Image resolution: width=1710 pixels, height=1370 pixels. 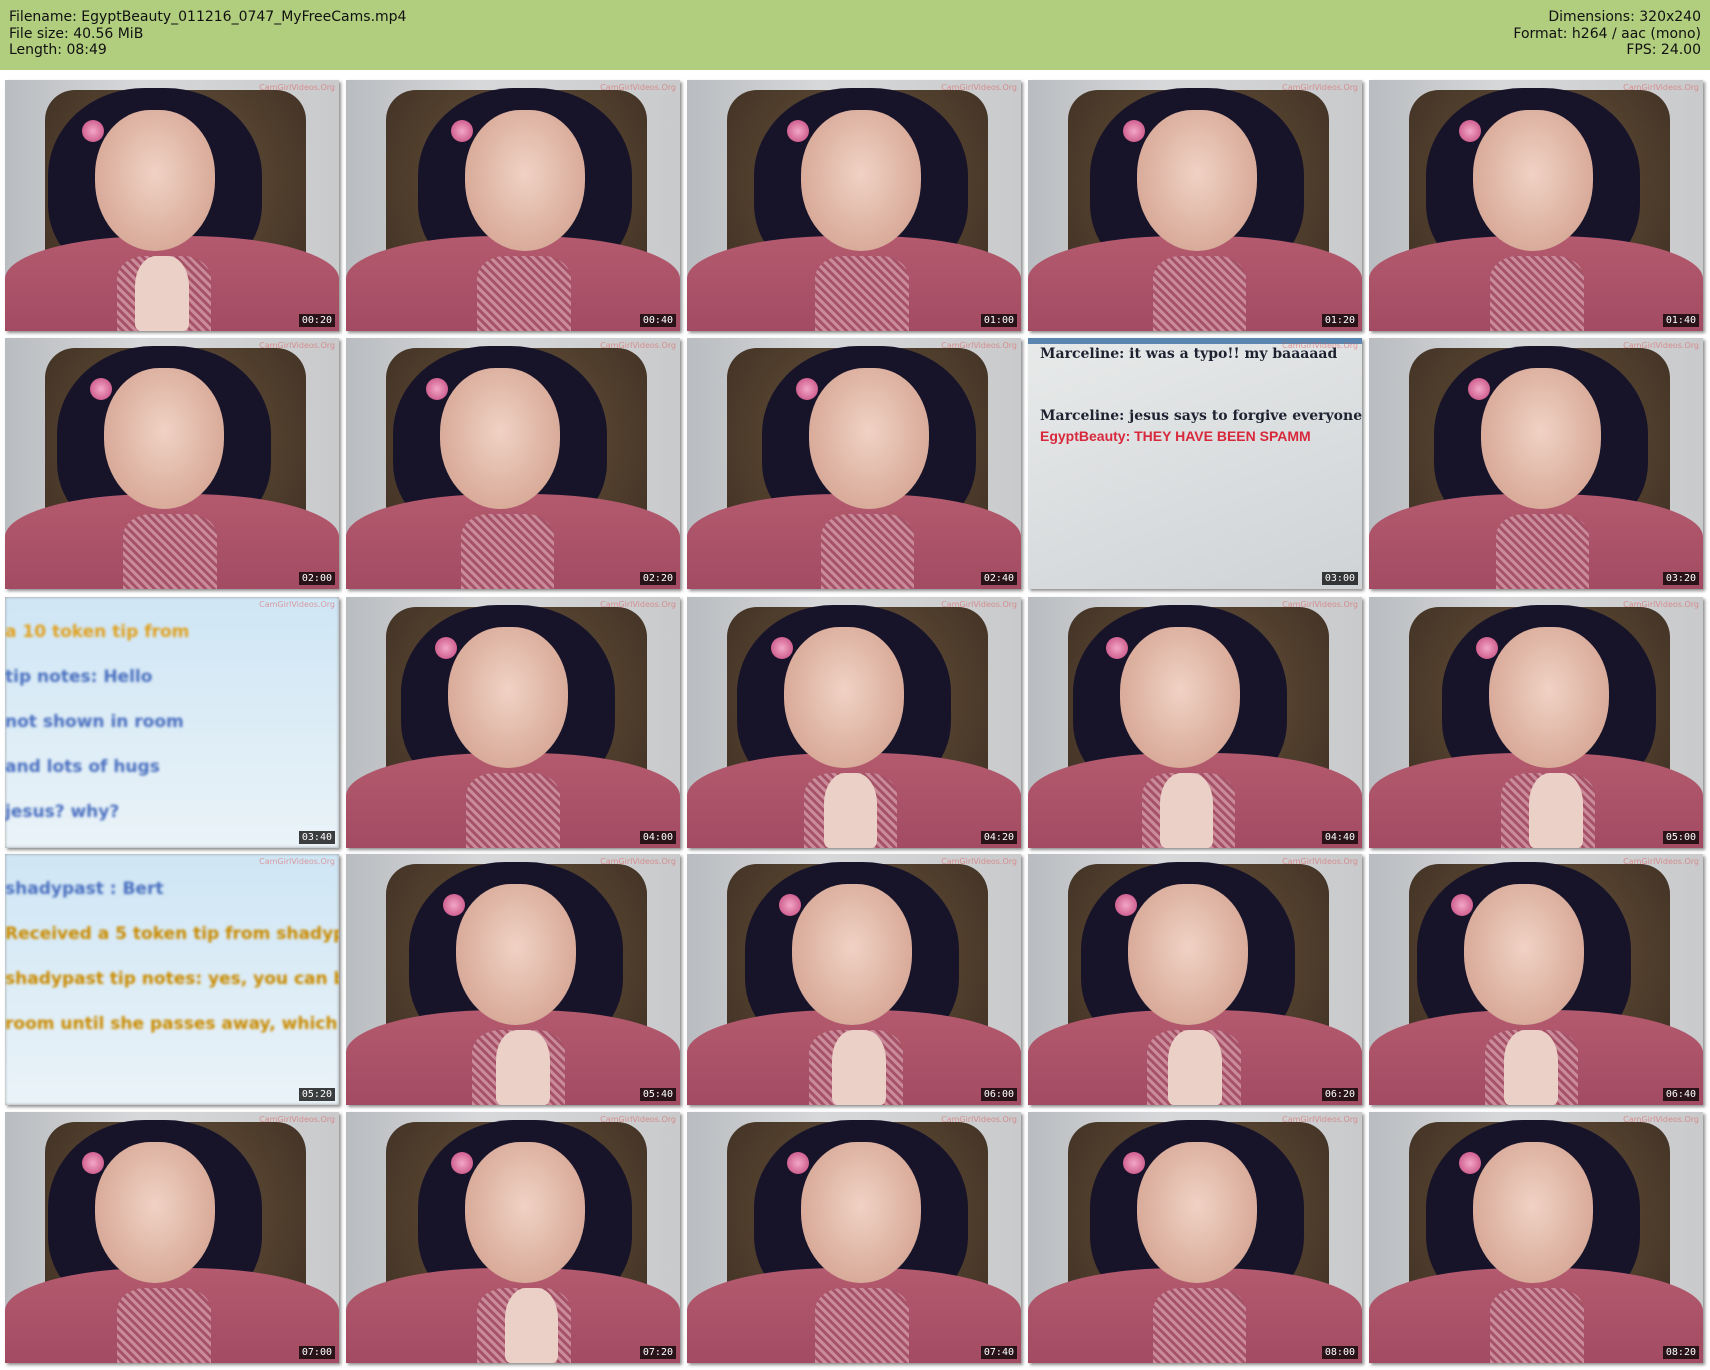 I want to click on timestamp: 04:00, so click(x=657, y=837).